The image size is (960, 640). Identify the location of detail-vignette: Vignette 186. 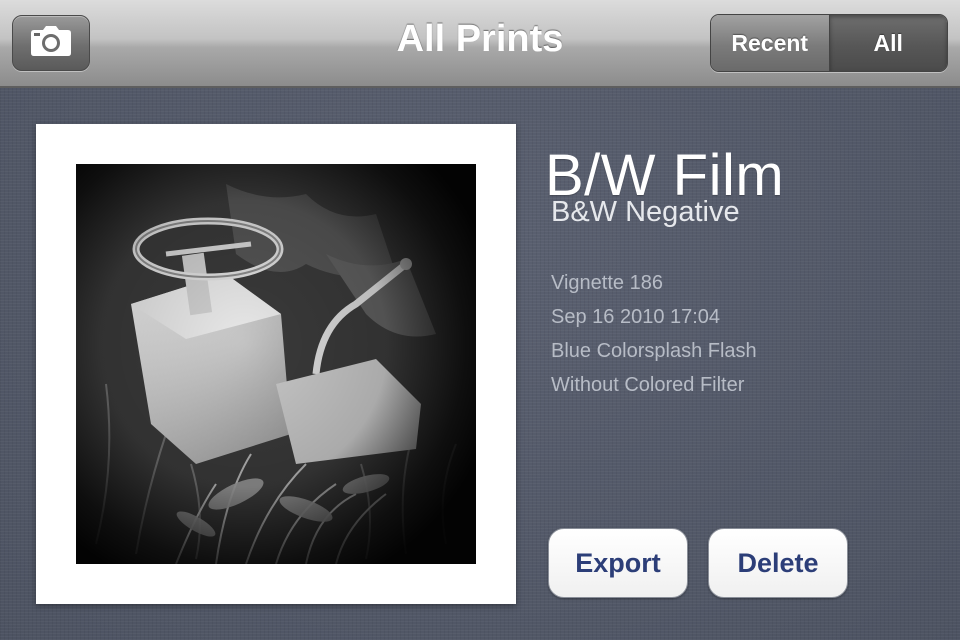
(607, 283).